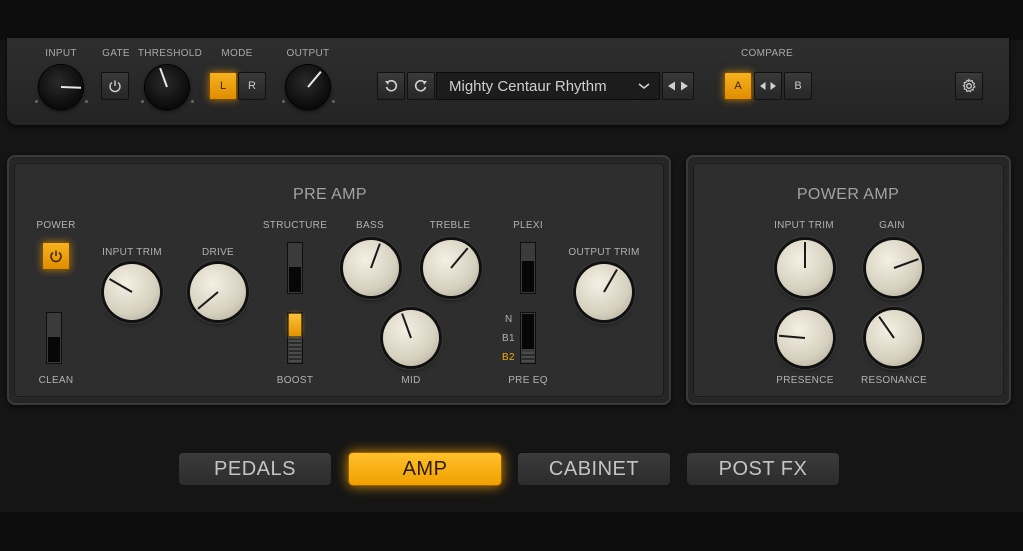  I want to click on presence-label: PRESENCE, so click(805, 380).